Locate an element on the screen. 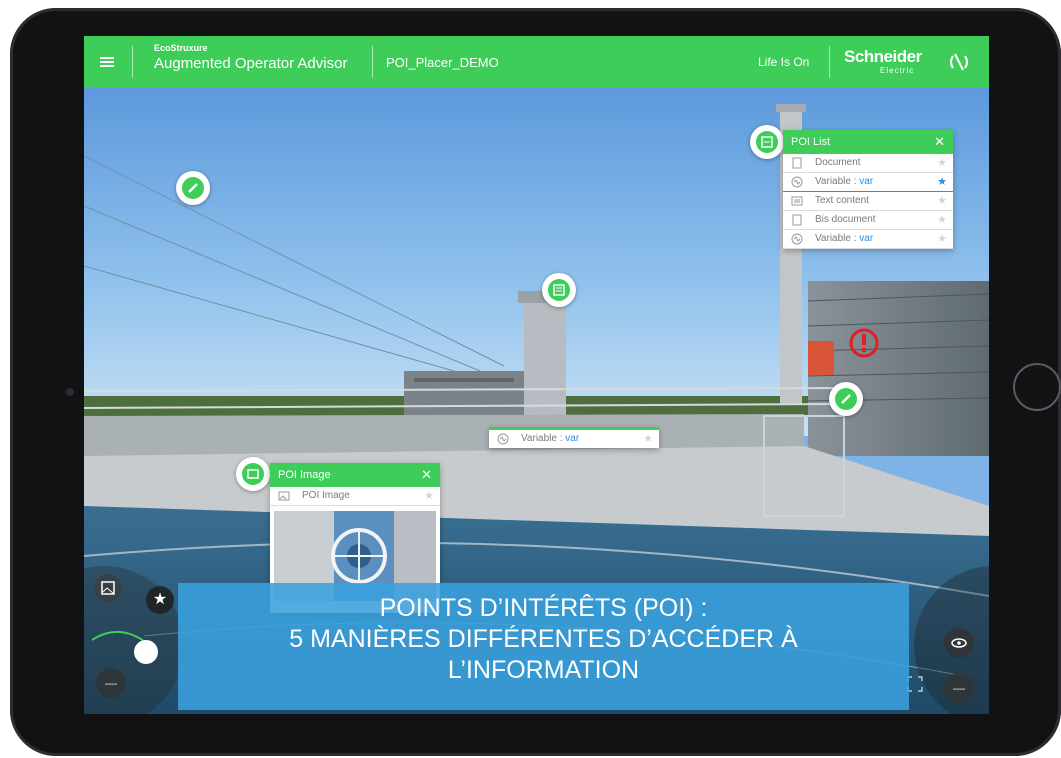  favorites-button: ★ is located at coordinates (160, 600).